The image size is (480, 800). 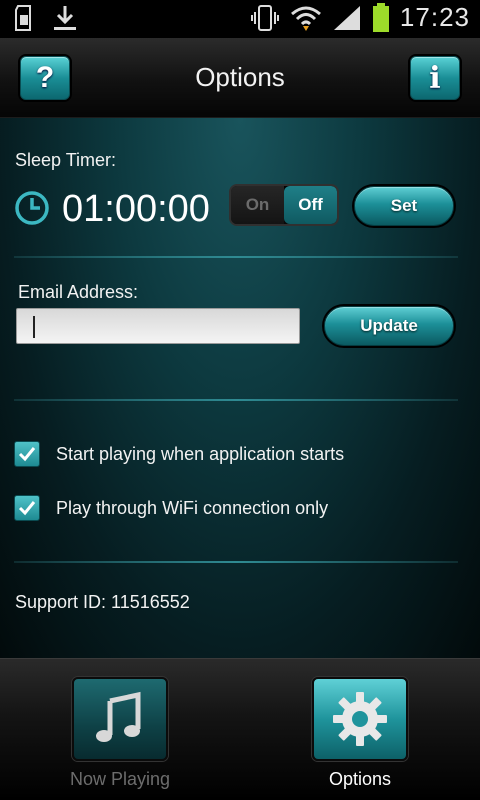 What do you see at coordinates (240, 19) in the screenshot?
I see `status-bar: 17:23` at bounding box center [240, 19].